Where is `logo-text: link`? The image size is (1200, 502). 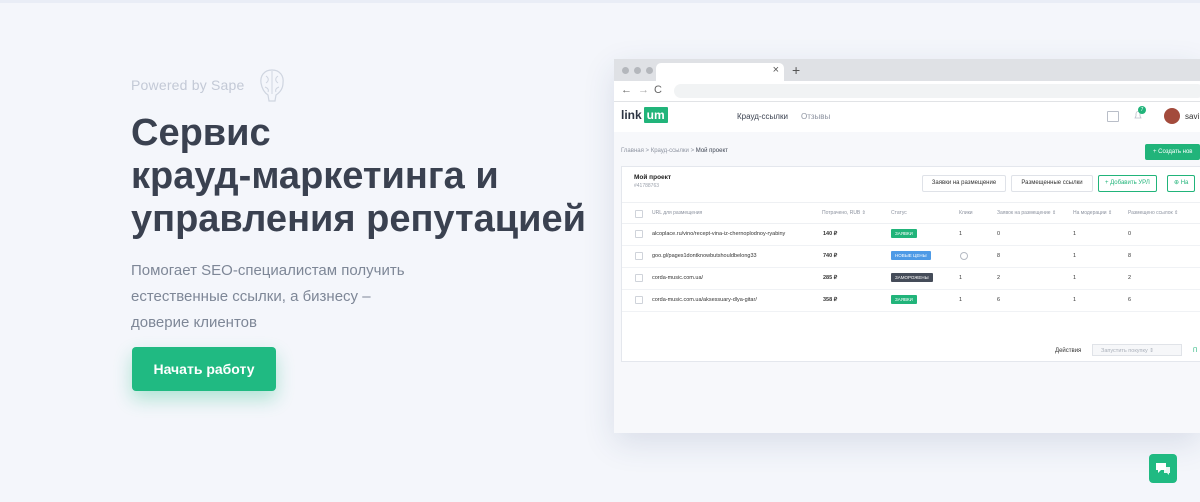
logo-text: link is located at coordinates (631, 115).